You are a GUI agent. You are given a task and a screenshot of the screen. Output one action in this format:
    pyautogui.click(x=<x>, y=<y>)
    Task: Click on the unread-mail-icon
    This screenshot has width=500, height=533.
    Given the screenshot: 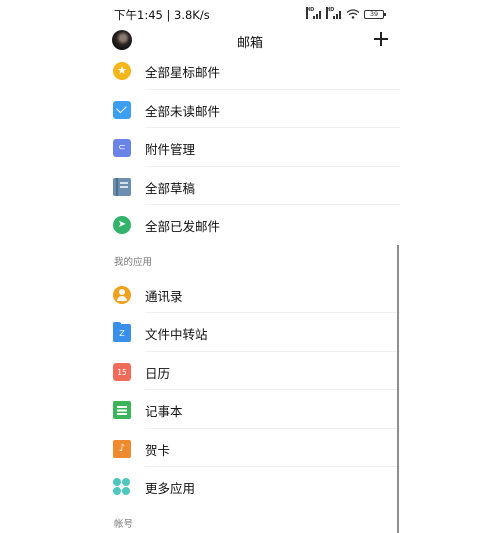 What is the action you would take?
    pyautogui.click(x=122, y=109)
    